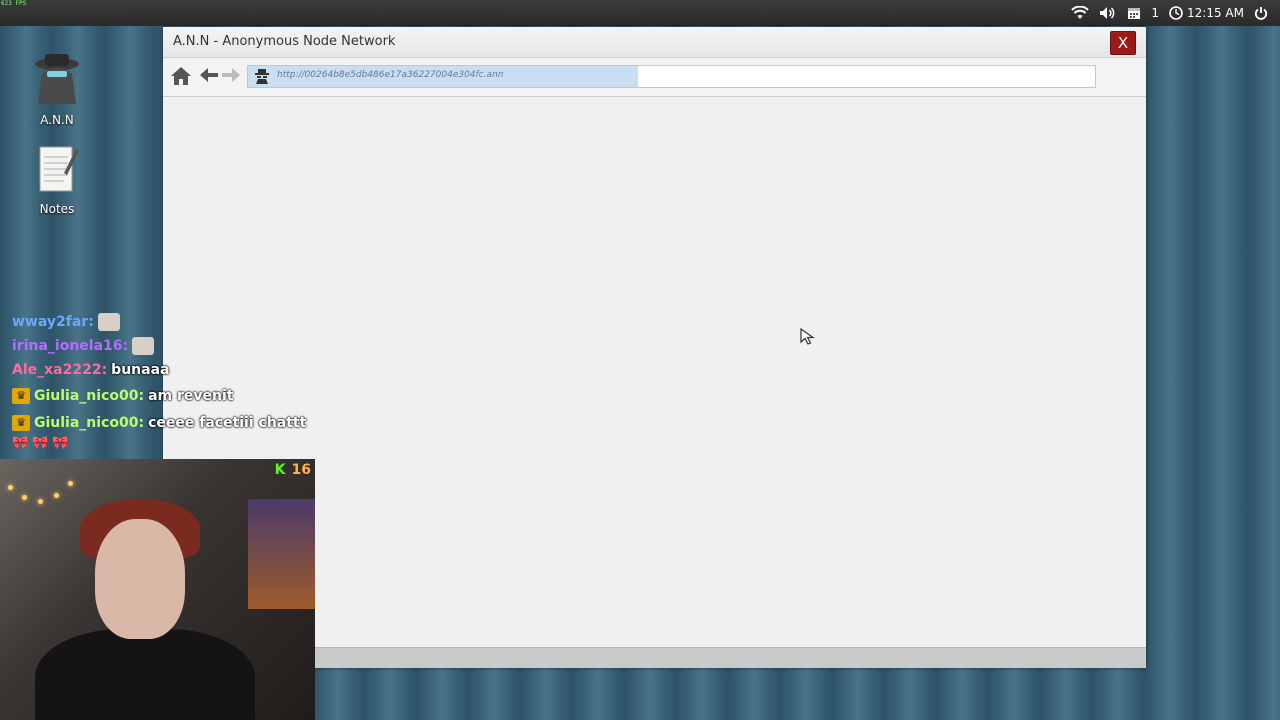  Describe the element at coordinates (59, 169) in the screenshot. I see `notepad-icon` at that location.